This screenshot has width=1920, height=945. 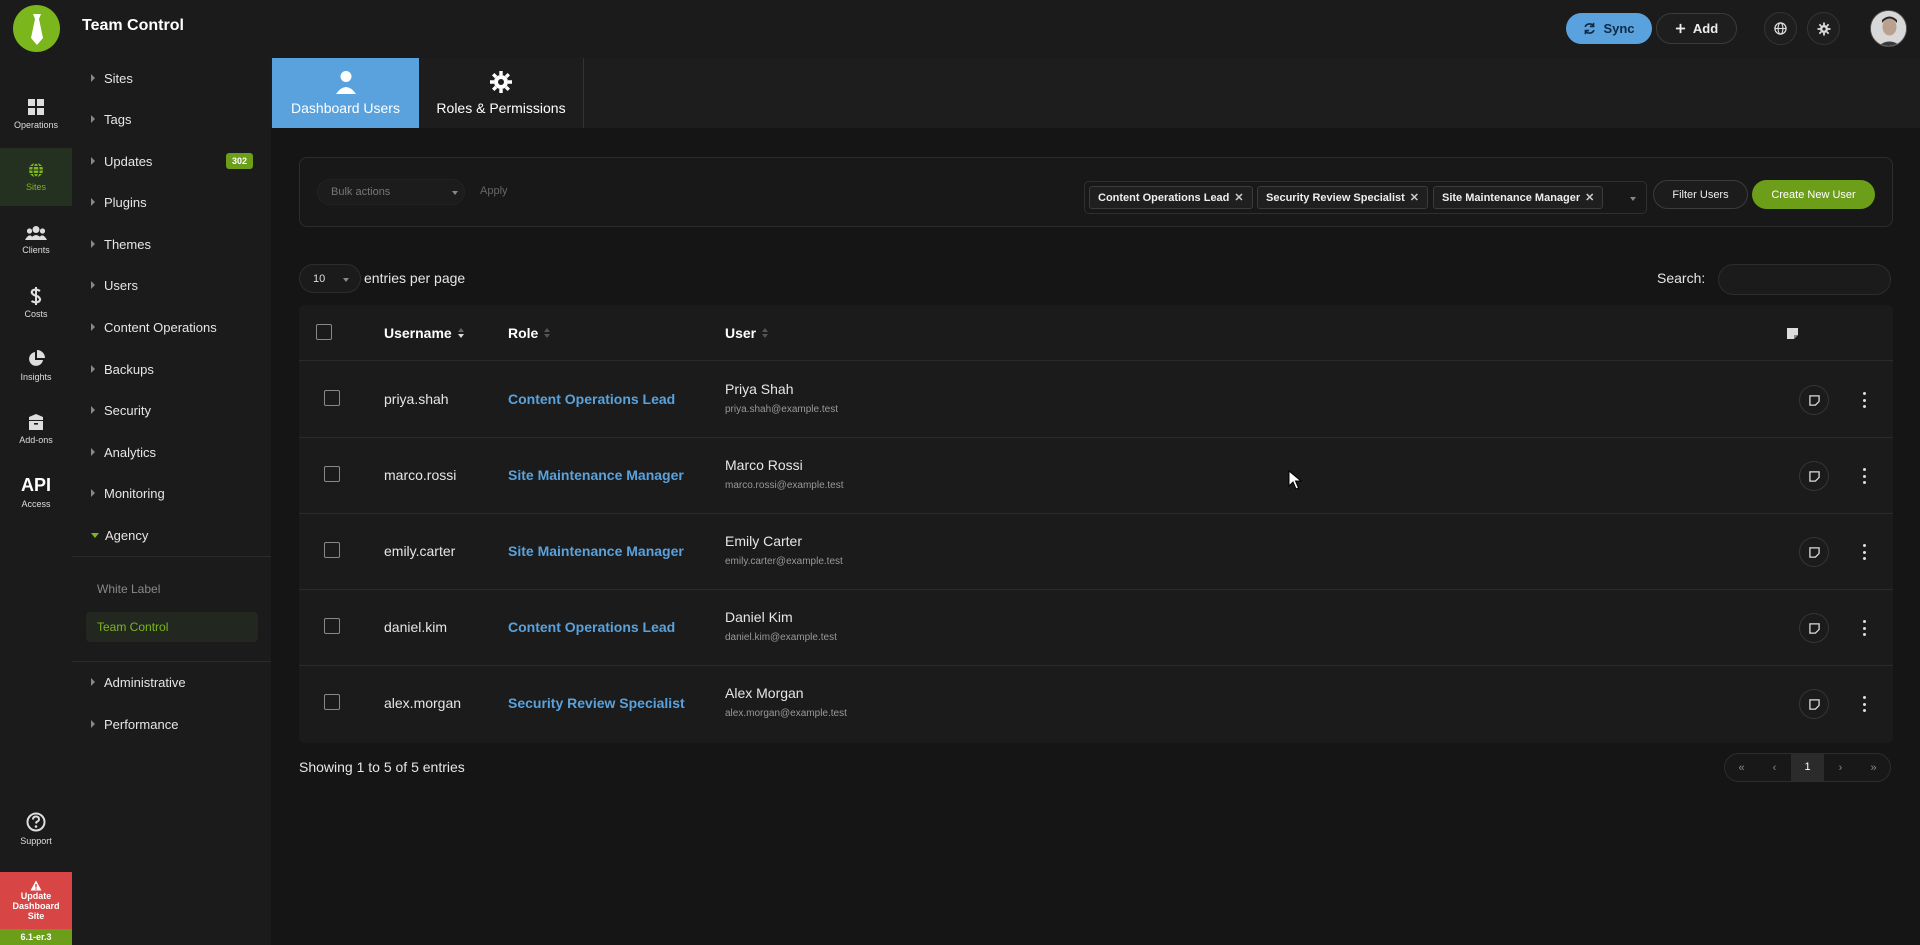 I want to click on app-title: Team Control, so click(x=133, y=25).